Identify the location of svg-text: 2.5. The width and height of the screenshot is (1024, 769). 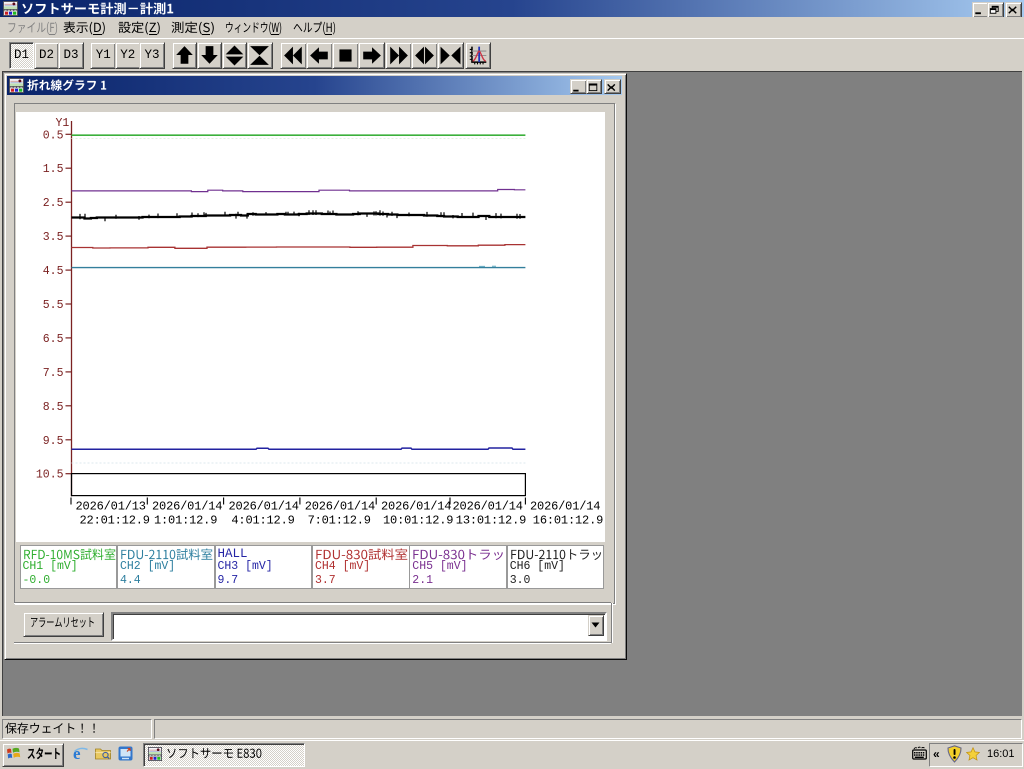
(53, 203).